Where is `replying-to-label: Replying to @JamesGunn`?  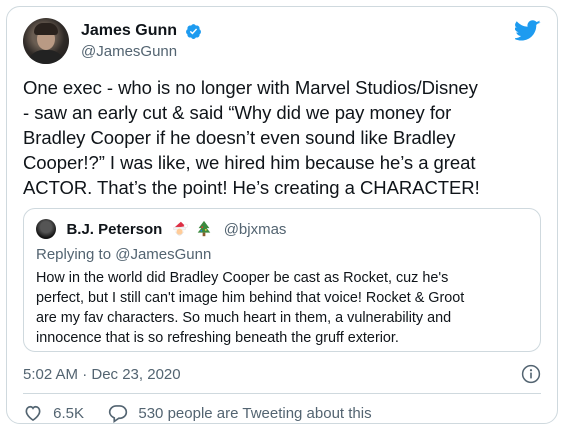
replying-to-label: Replying to @JamesGunn is located at coordinates (123, 255).